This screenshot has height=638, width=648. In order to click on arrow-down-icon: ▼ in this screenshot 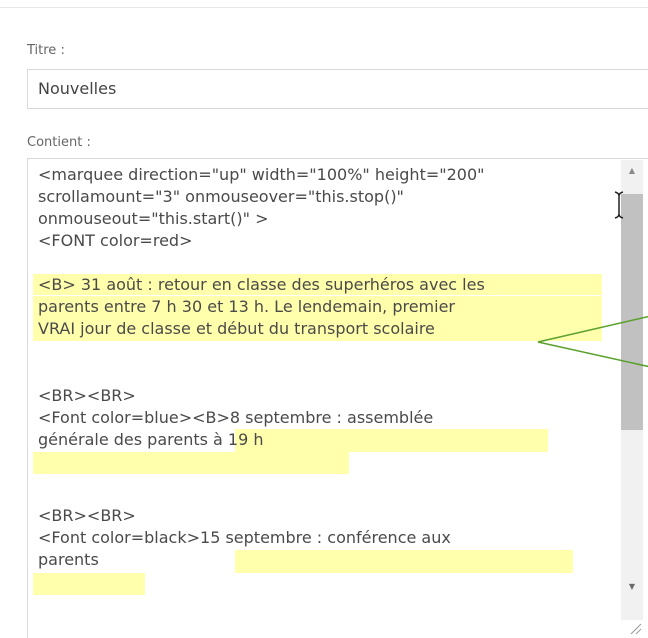, I will do `click(632, 587)`.